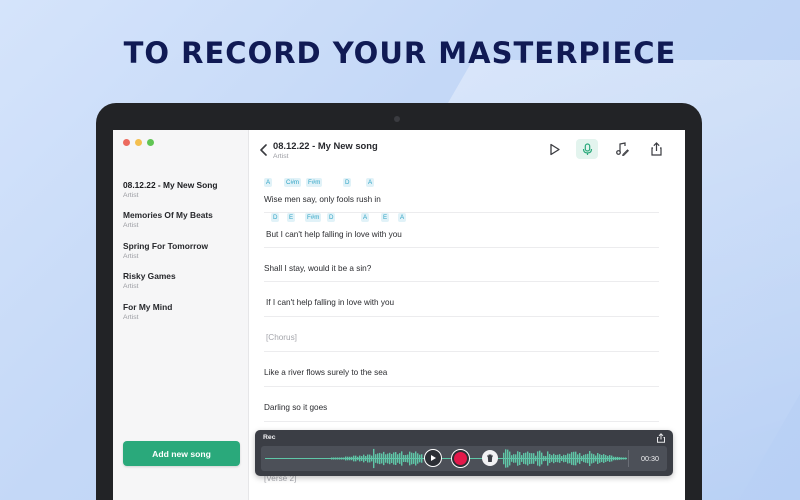 The height and width of the screenshot is (500, 800). Describe the element at coordinates (326, 372) in the screenshot. I see `lyric-text: Like a river flows surely to the sea` at that location.